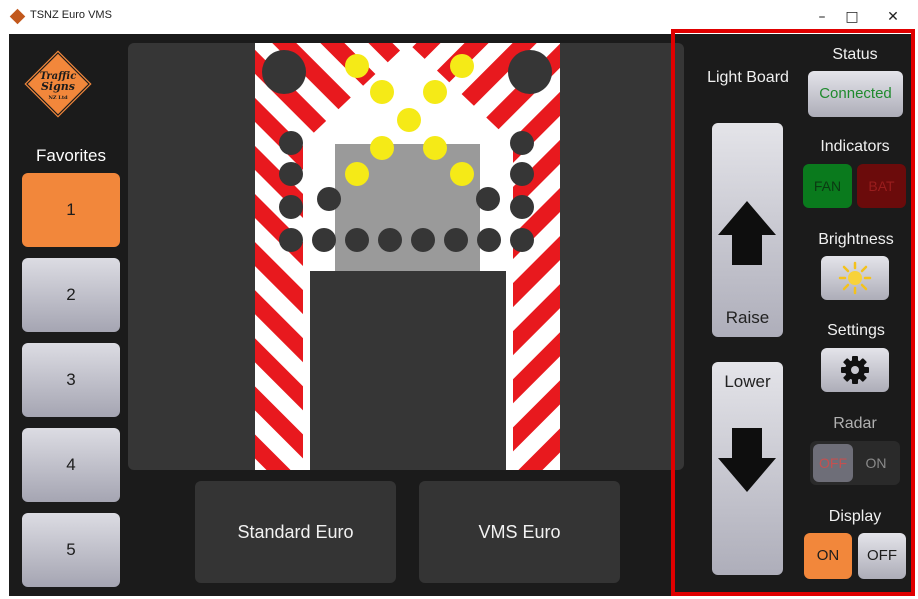  I want to click on lower-button: Lower, so click(747, 468).